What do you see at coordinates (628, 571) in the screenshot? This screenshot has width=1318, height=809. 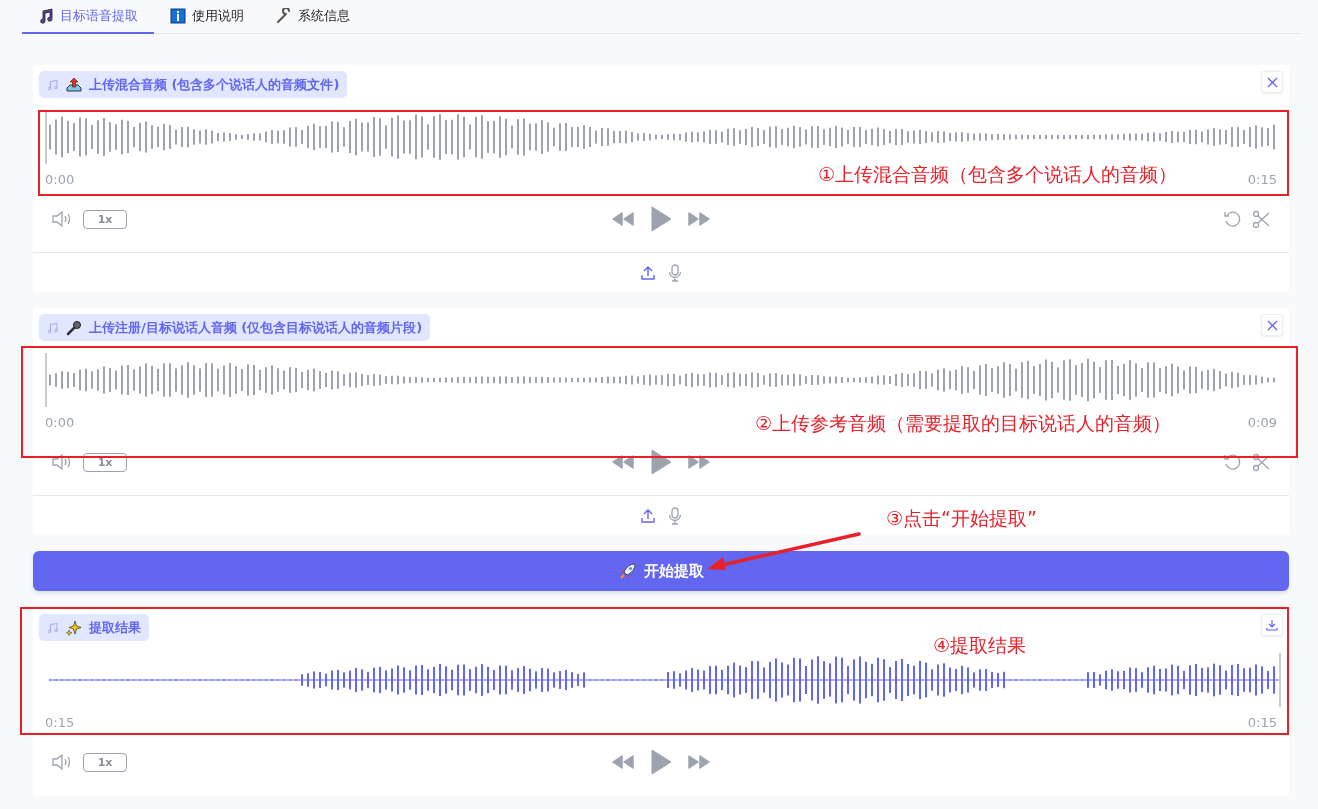 I see `rocket-icon` at bounding box center [628, 571].